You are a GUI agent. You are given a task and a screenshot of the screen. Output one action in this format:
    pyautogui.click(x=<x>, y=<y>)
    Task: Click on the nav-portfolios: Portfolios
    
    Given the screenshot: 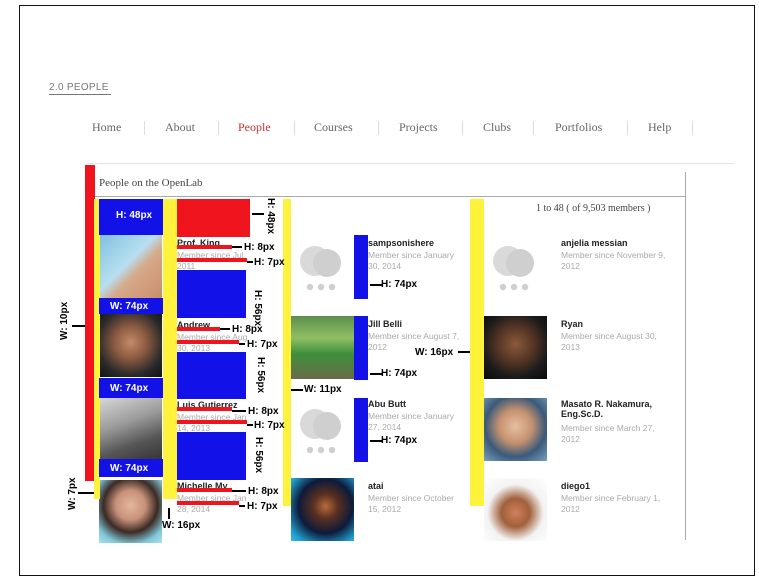 What is the action you would take?
    pyautogui.click(x=578, y=127)
    